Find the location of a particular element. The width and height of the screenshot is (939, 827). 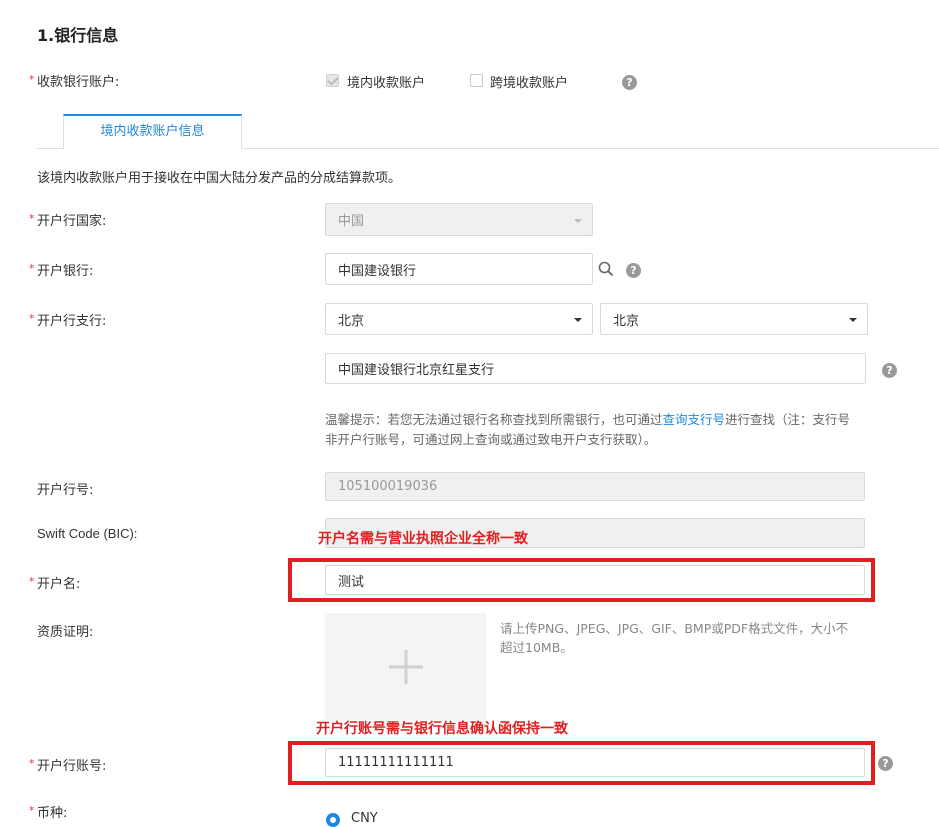

country-select: 中国 is located at coordinates (459, 219).